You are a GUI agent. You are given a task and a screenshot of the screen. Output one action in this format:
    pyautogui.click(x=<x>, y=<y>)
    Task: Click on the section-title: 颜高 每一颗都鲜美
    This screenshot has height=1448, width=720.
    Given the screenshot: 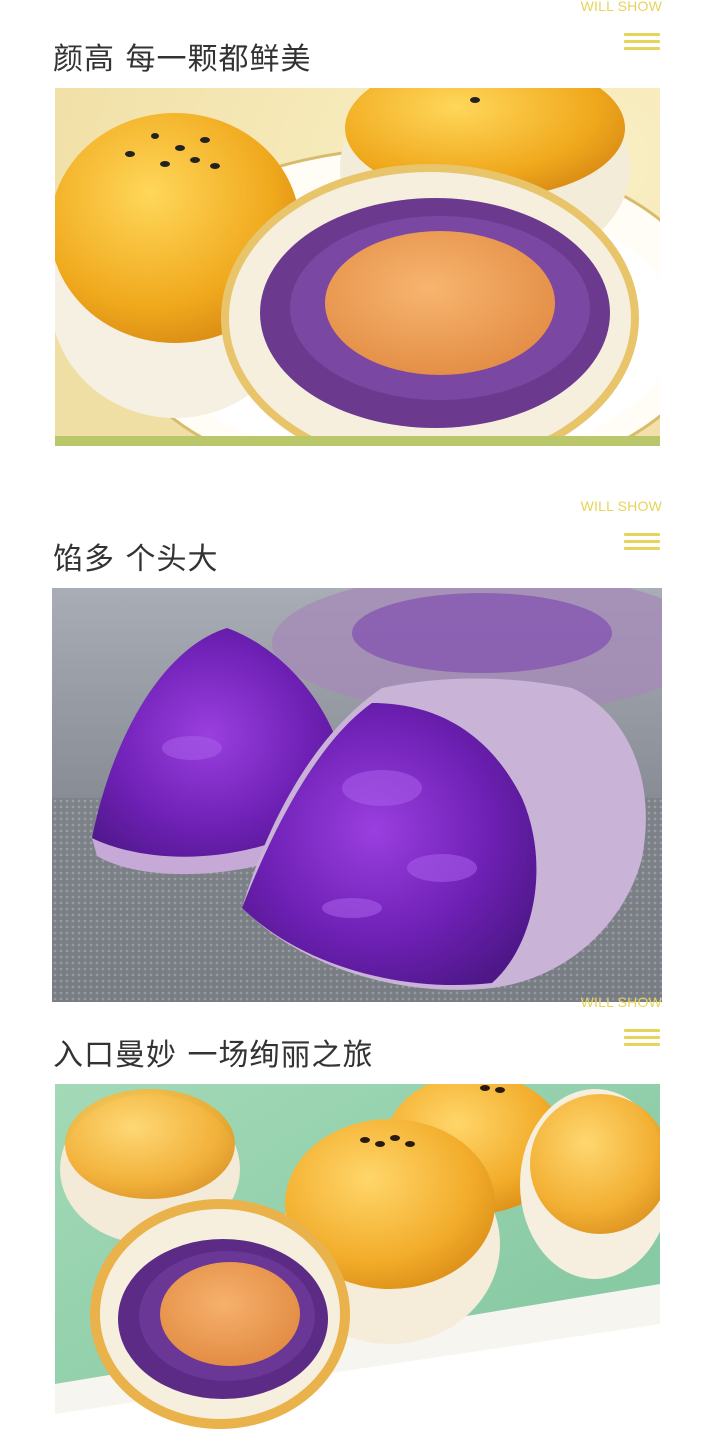 What is the action you would take?
    pyautogui.click(x=182, y=59)
    